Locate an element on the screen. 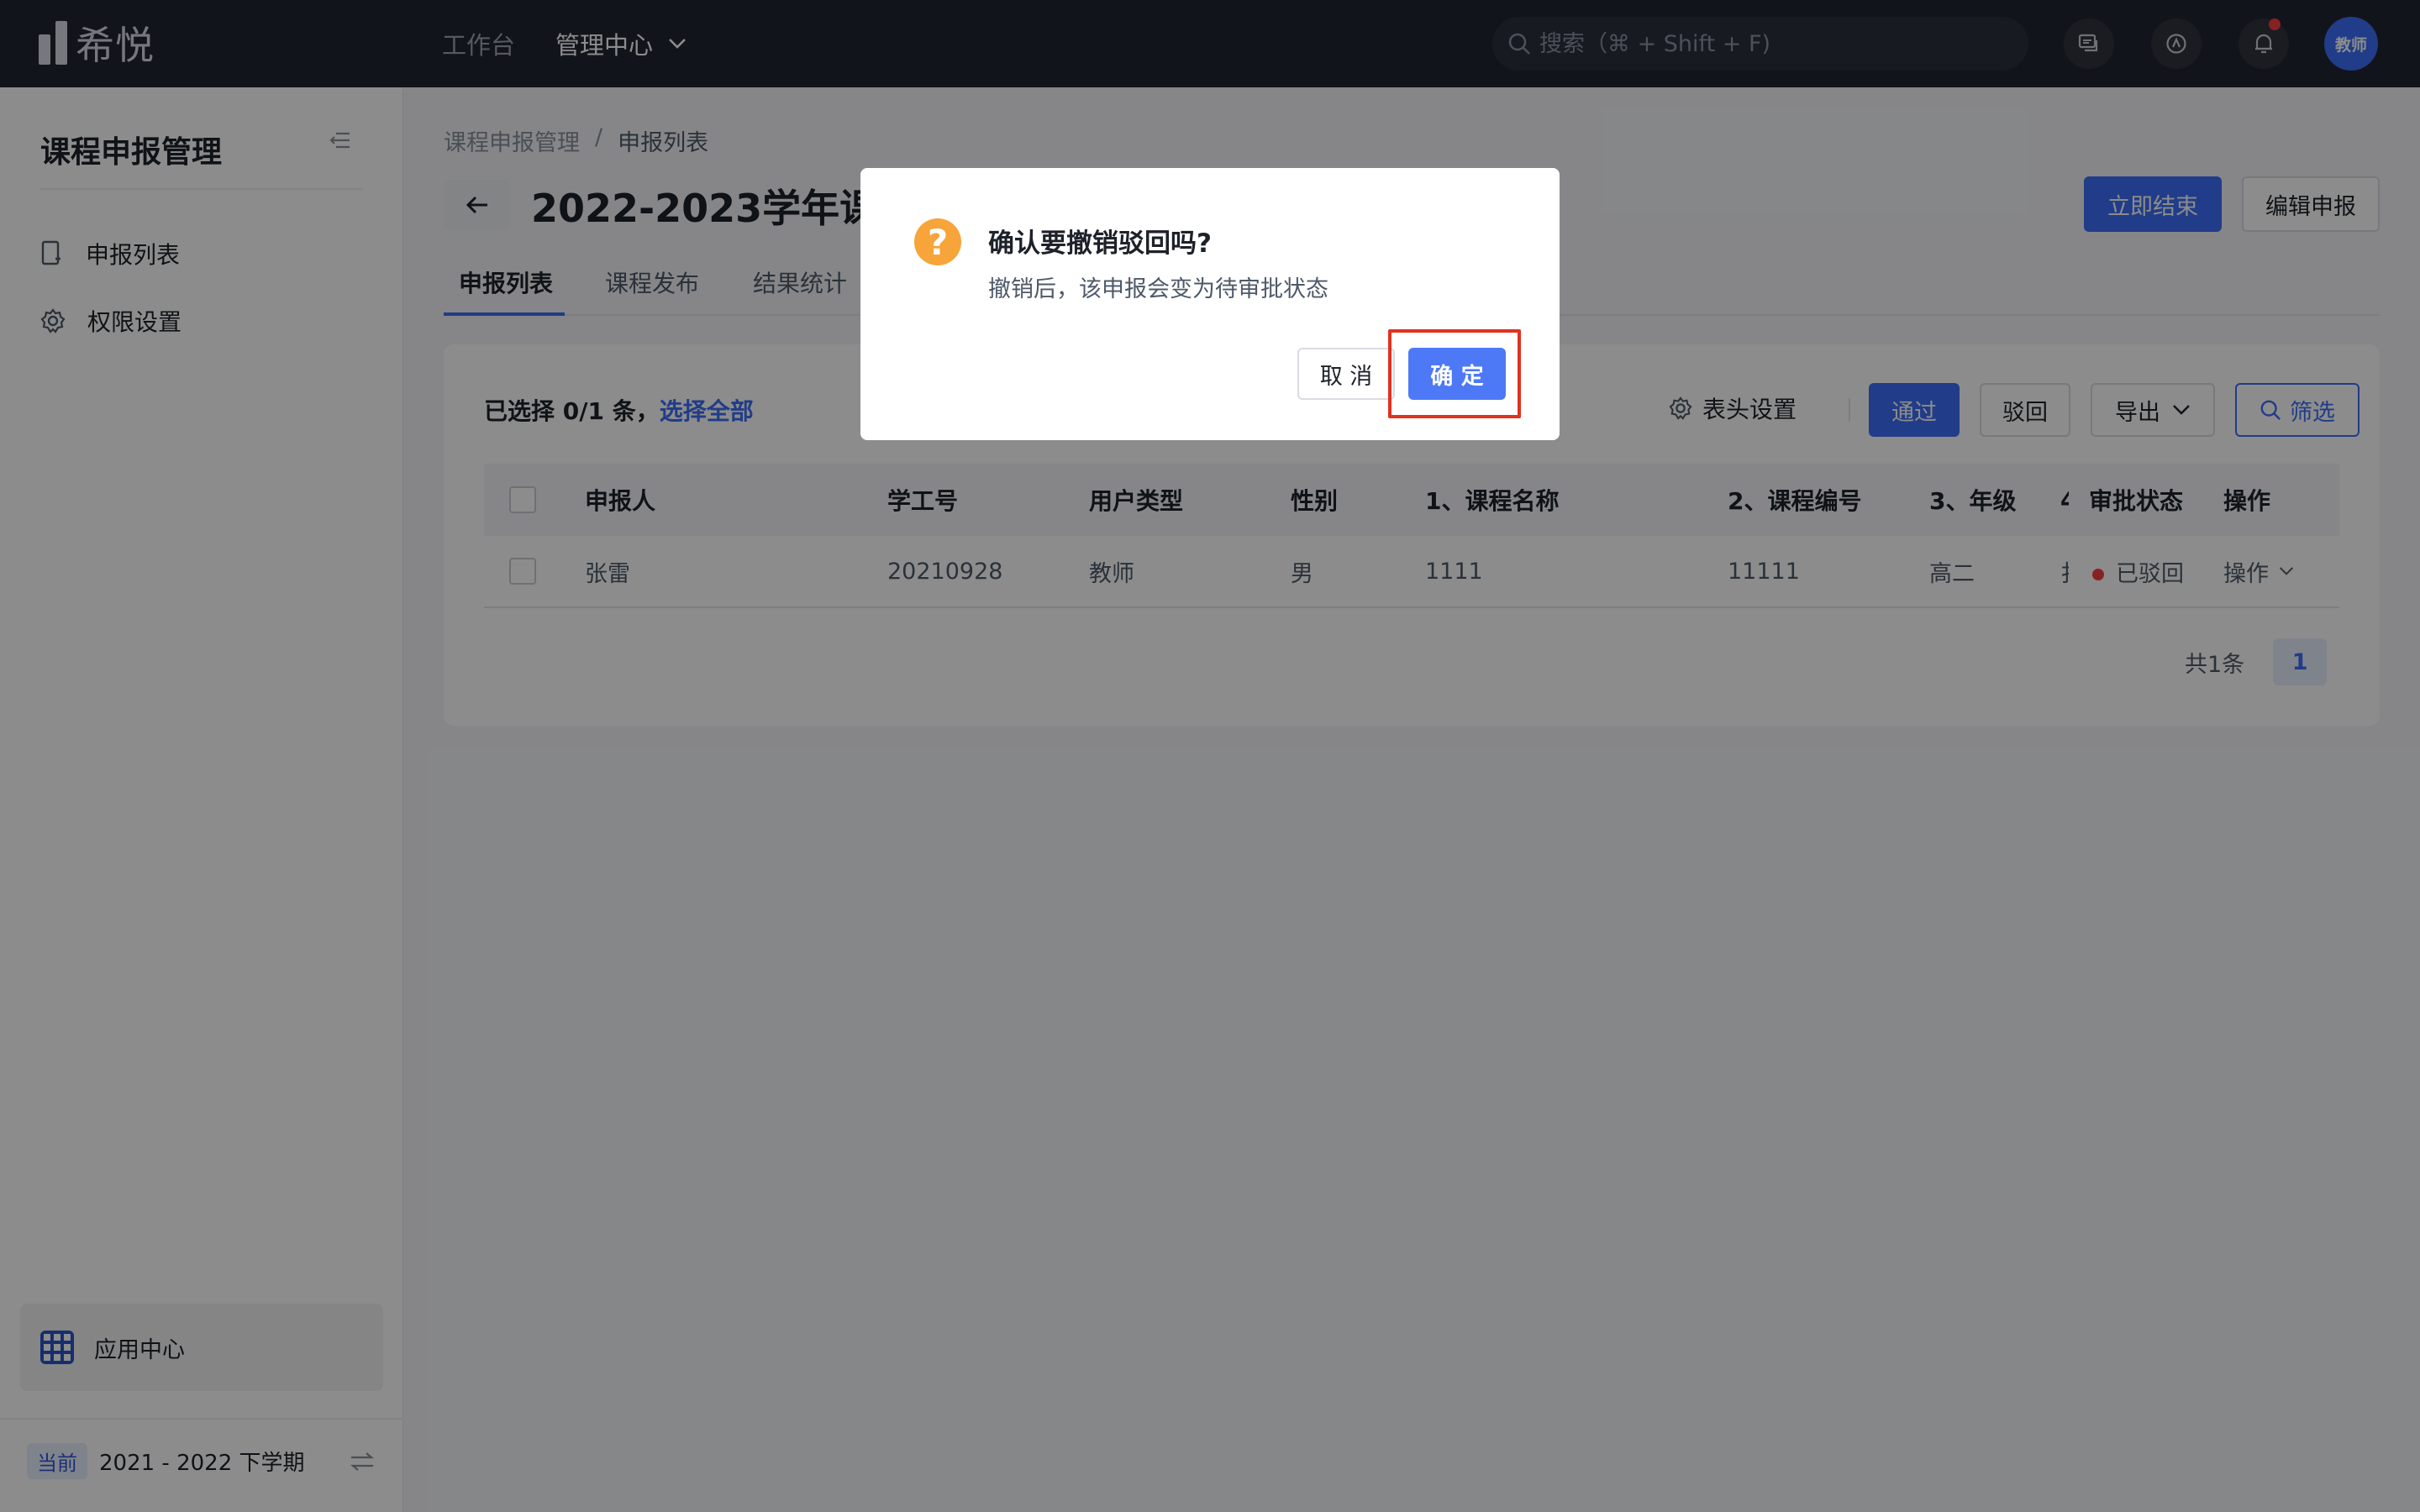 This screenshot has height=1512, width=2420. dialog-title: 确认要撤销驳回吗? is located at coordinates (1100, 243).